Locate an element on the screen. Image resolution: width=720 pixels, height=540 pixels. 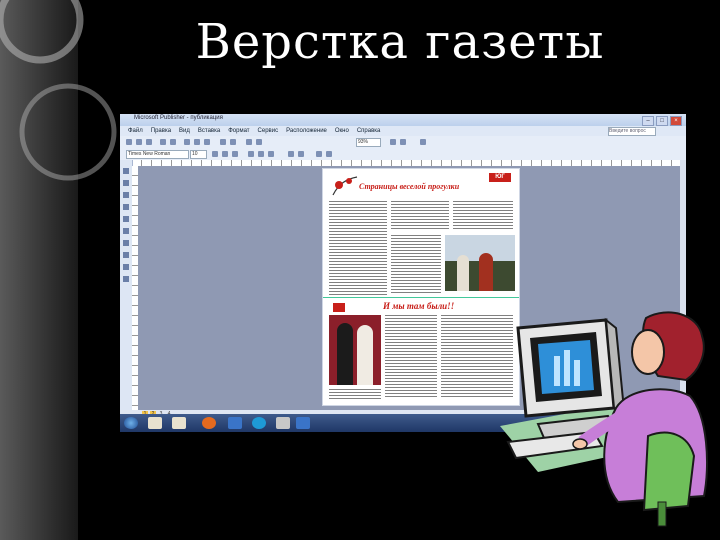
align-center-icon is located at coordinates (261, 154).